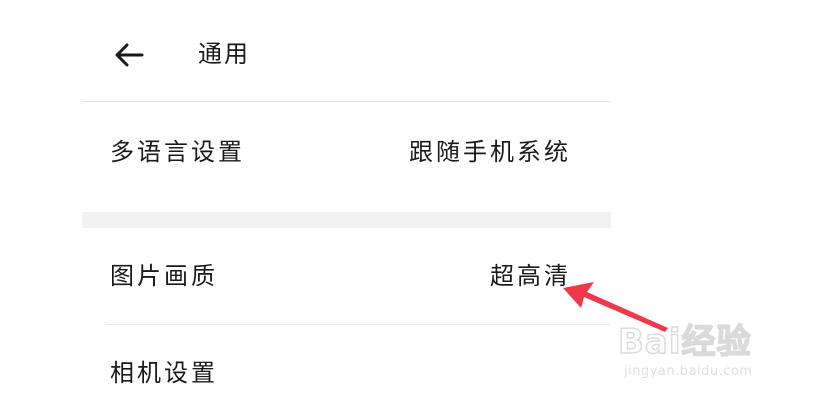 The image size is (816, 403). Describe the element at coordinates (346, 220) in the screenshot. I see `section-divider` at that location.